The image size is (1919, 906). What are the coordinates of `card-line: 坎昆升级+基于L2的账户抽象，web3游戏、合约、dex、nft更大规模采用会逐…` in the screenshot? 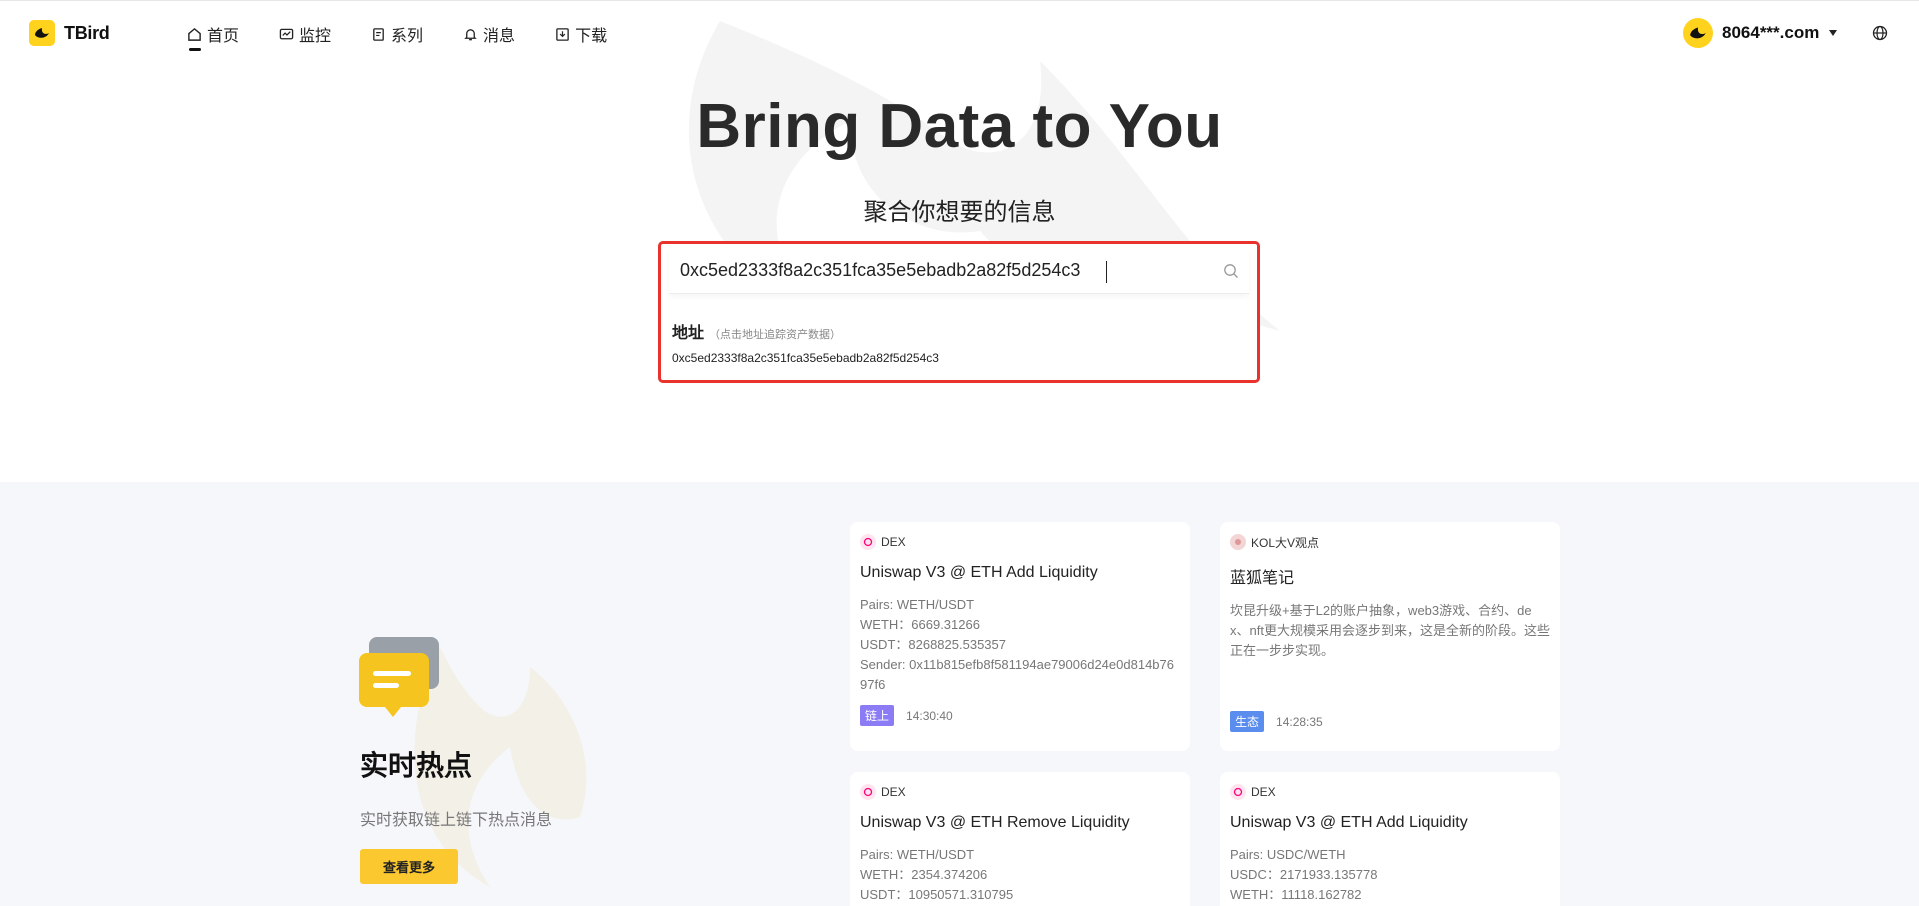 It's located at (1390, 630).